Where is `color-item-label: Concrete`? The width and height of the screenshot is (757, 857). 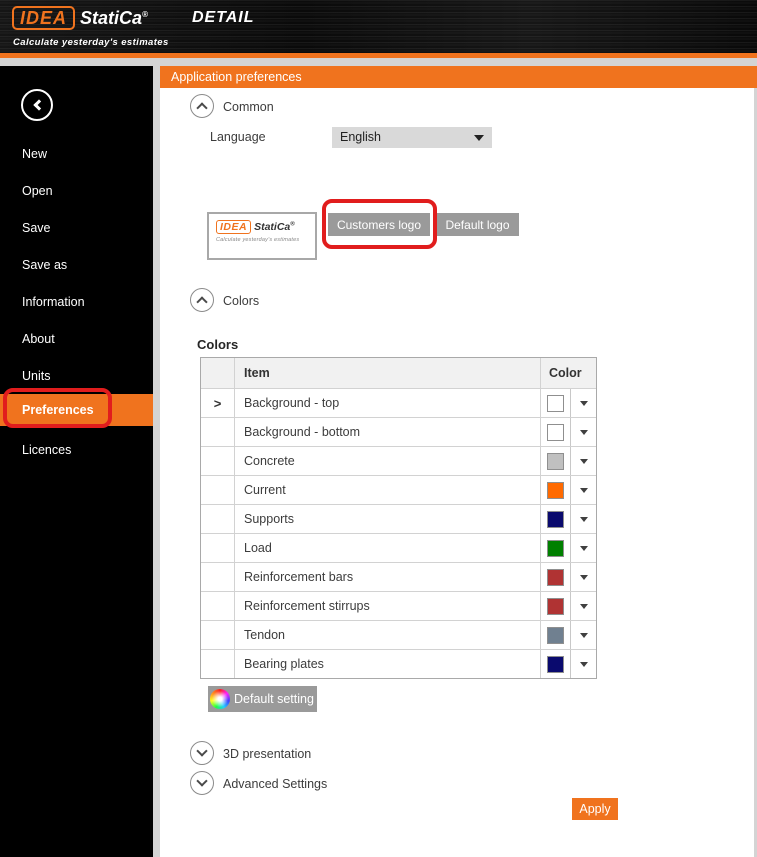
color-item-label: Concrete is located at coordinates (269, 461).